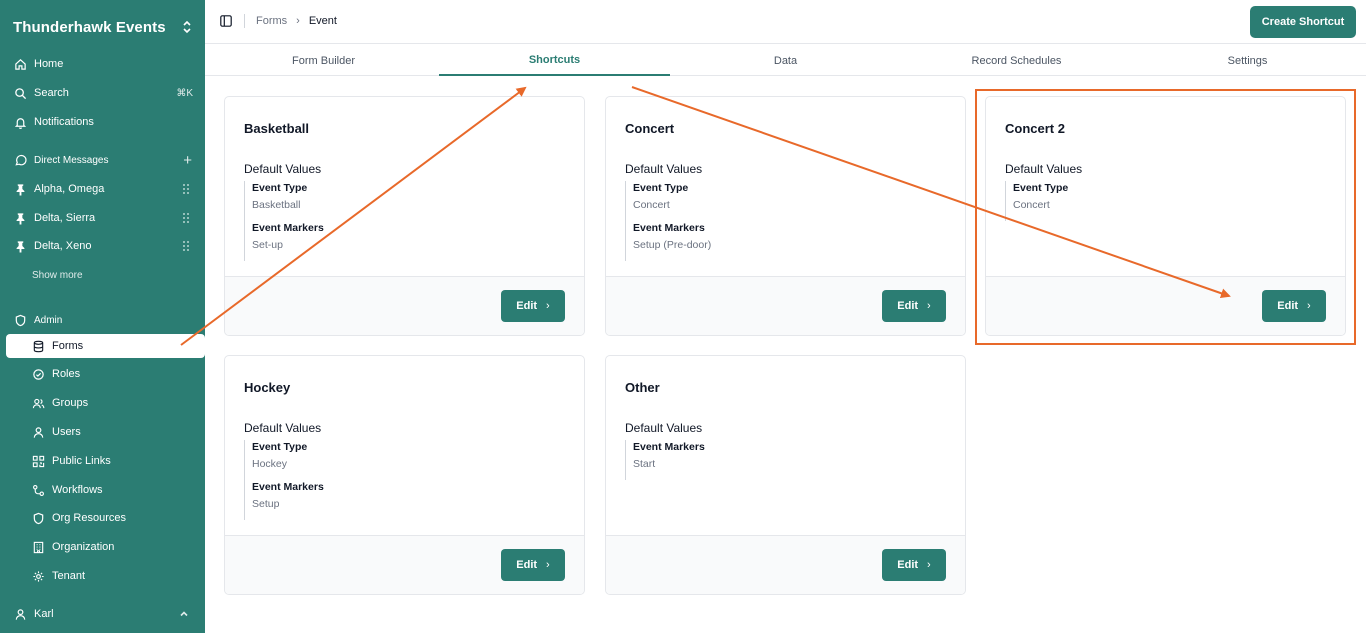 Image resolution: width=1366 pixels, height=633 pixels. I want to click on annotation-highlight-box, so click(1165, 217).